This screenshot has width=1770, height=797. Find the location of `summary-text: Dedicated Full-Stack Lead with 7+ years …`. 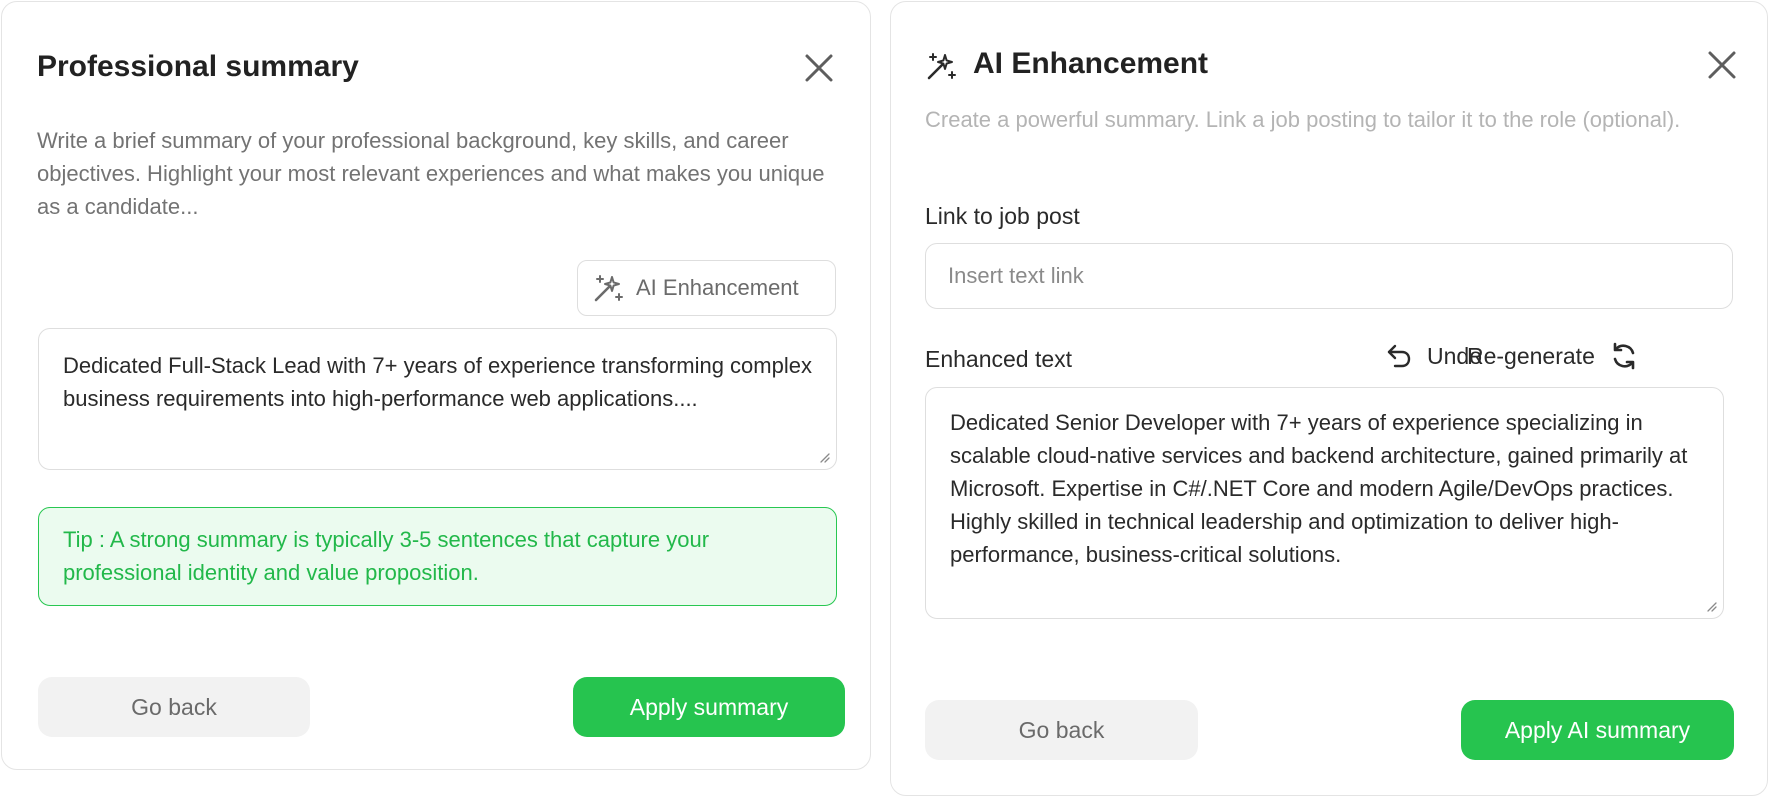

summary-text: Dedicated Full-Stack Lead with 7+ years … is located at coordinates (437, 382).